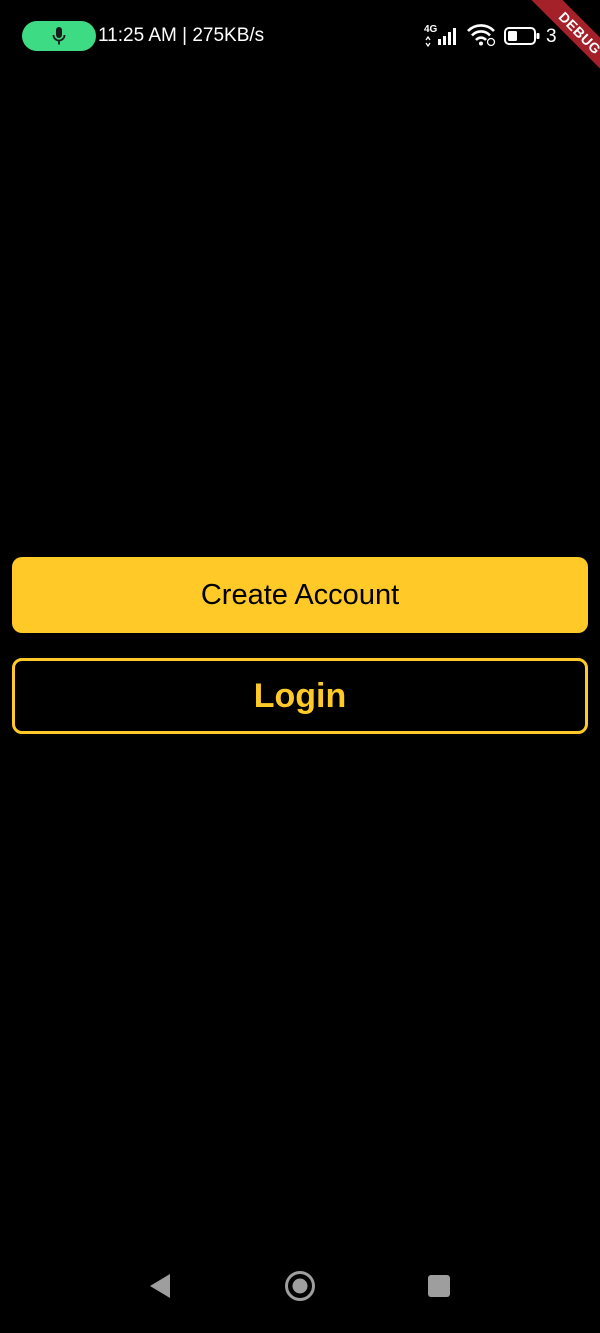  Describe the element at coordinates (439, 1286) in the screenshot. I see `recents-icon` at that location.